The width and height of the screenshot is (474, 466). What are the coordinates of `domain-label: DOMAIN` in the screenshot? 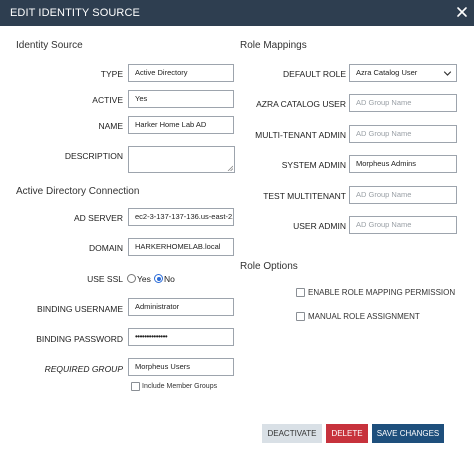 It's located at (106, 248).